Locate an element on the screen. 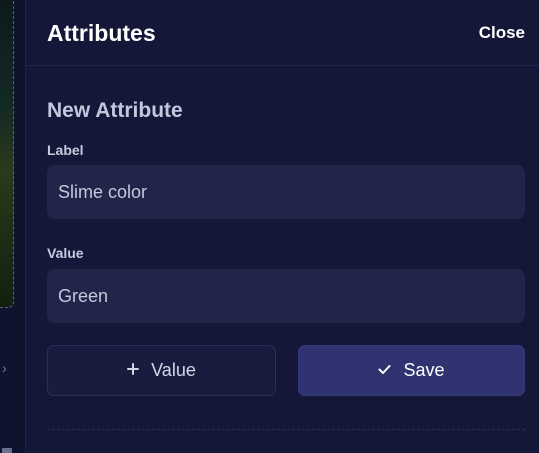 Image resolution: width=539 pixels, height=453 pixels. add-value-button: Value is located at coordinates (161, 370).